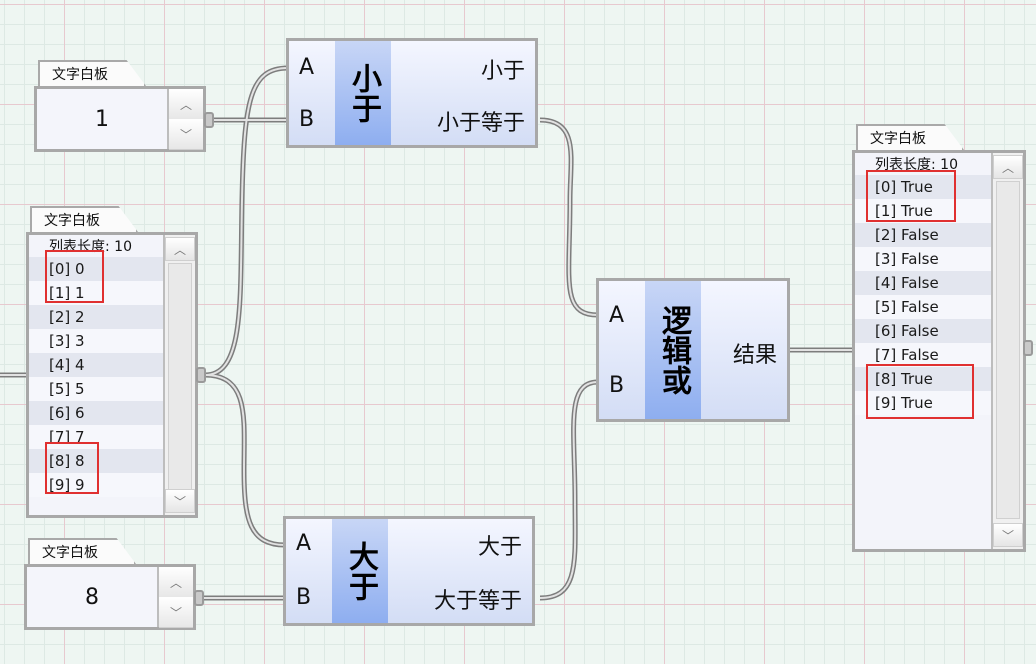 The width and height of the screenshot is (1036, 664). What do you see at coordinates (409, 571) in the screenshot?
I see `greater-than-component: A B 大于 大于 大于等于` at bounding box center [409, 571].